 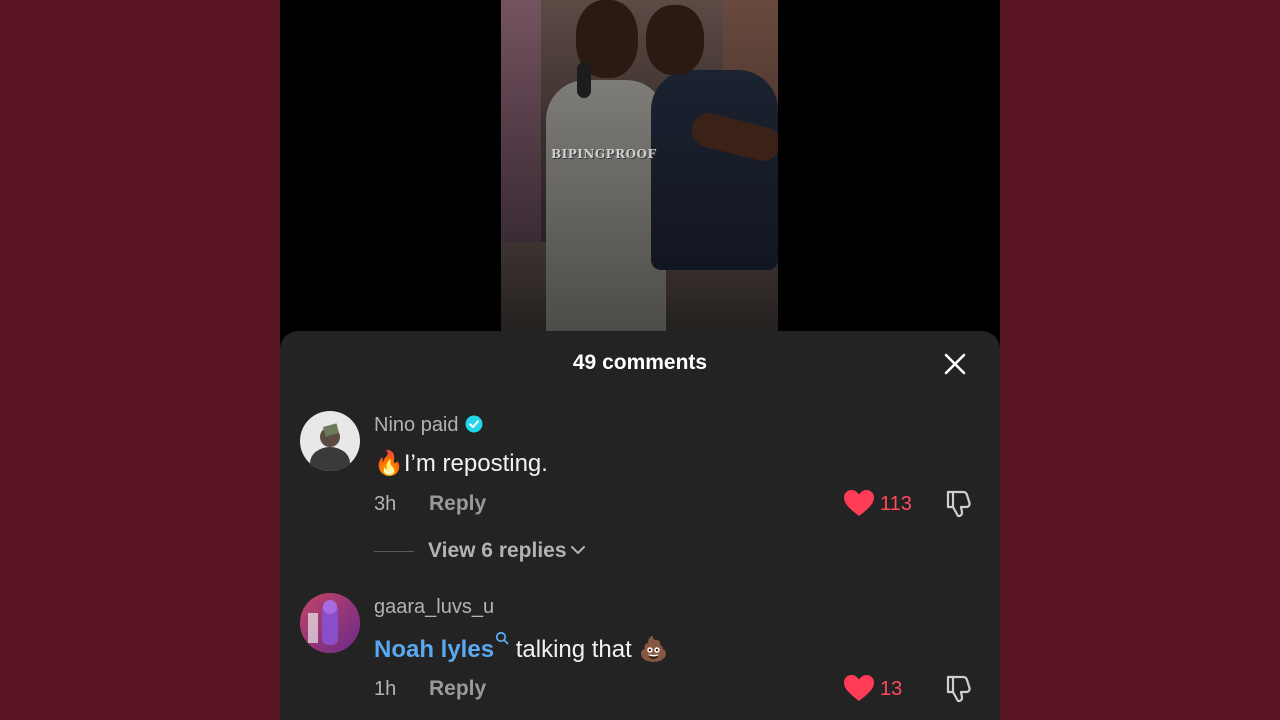 What do you see at coordinates (577, 550) in the screenshot?
I see `chevron-down-icon` at bounding box center [577, 550].